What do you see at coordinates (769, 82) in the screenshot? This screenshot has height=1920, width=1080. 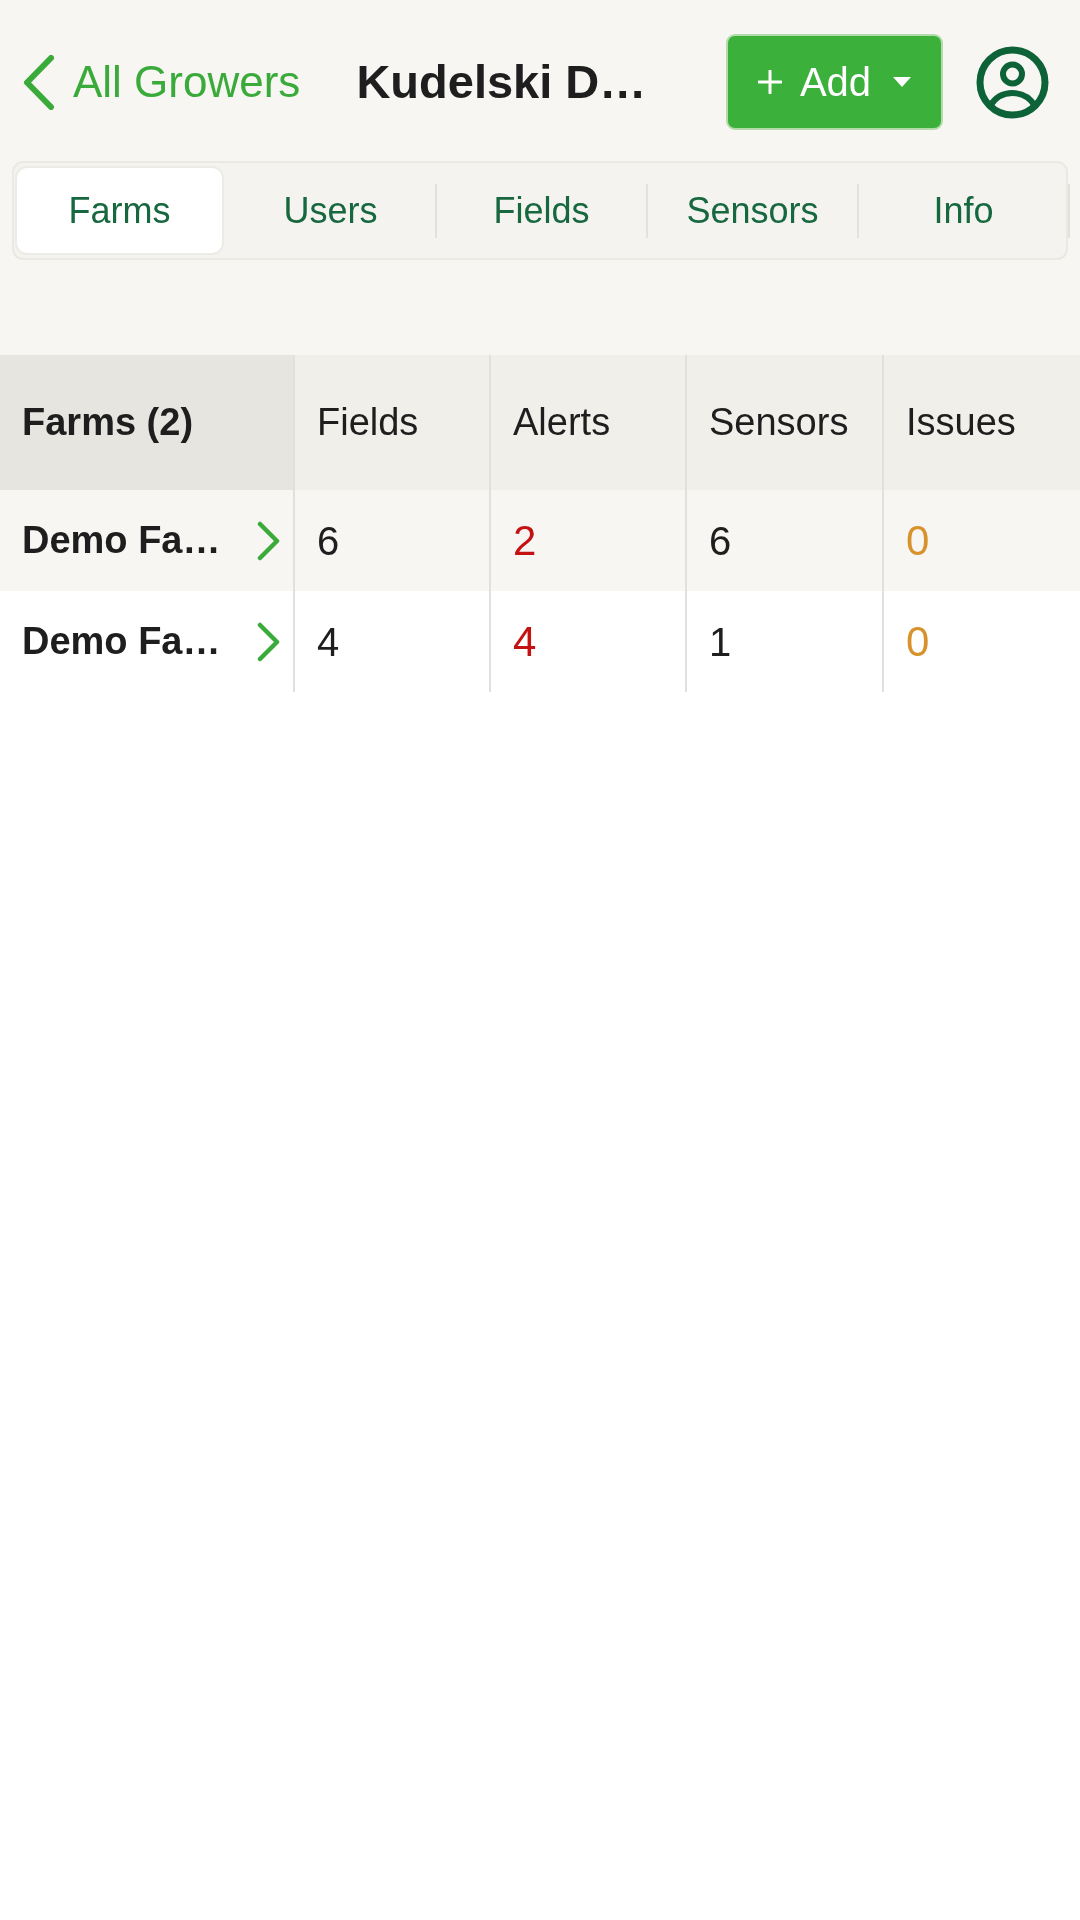 I see `plus-icon` at bounding box center [769, 82].